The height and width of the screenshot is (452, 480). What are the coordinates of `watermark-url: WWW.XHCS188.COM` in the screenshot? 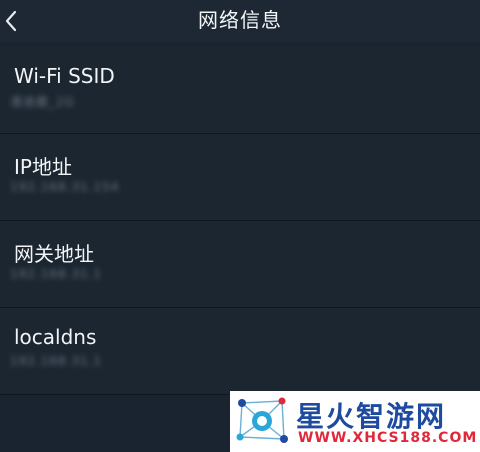 It's located at (388, 438).